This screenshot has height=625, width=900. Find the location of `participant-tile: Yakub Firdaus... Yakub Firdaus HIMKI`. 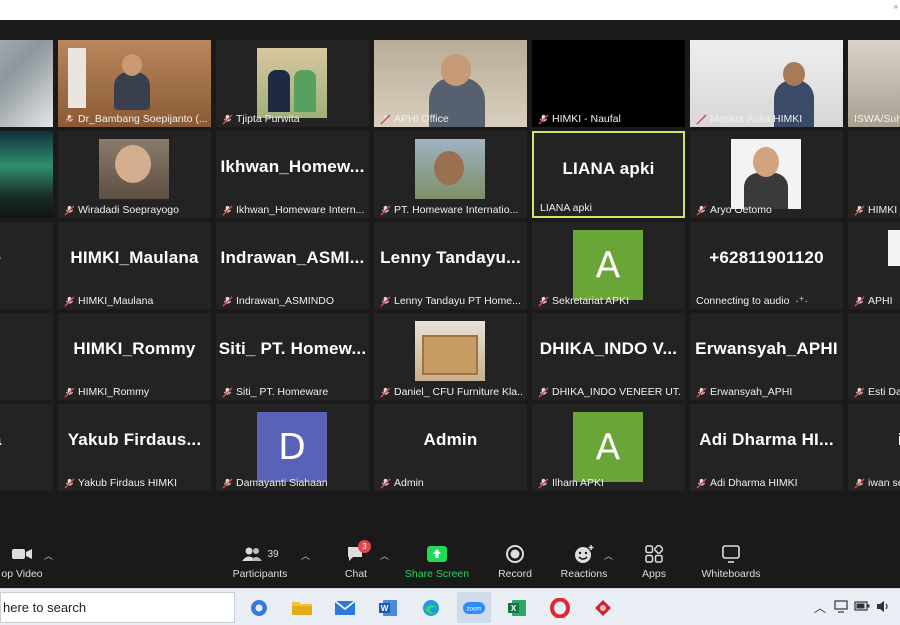

participant-tile: Yakub Firdaus... Yakub Firdaus HIMKI is located at coordinates (134, 447).